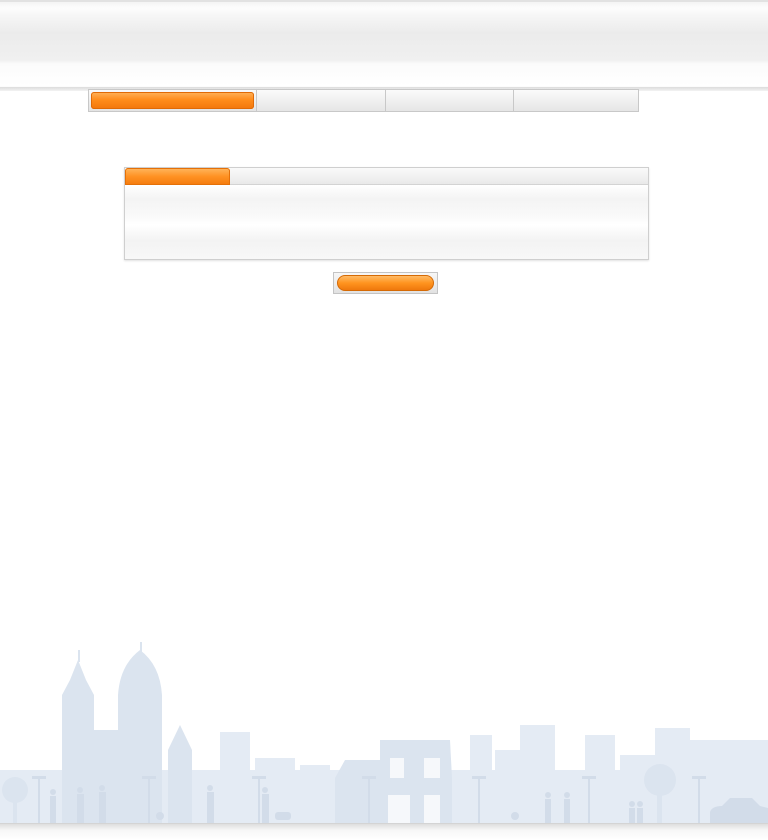  I want to click on app-header, so click(384, 45).